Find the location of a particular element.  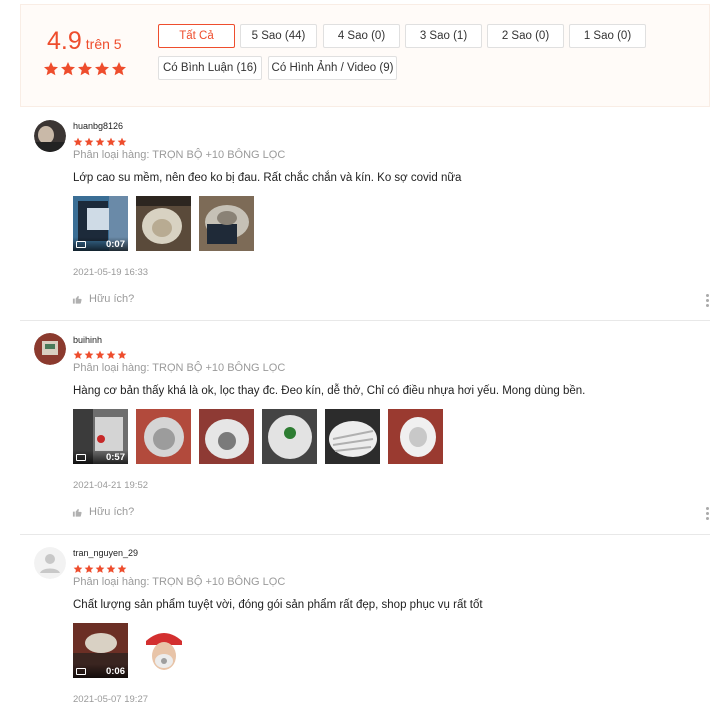

review-media: 0:07 is located at coordinates (163, 223).